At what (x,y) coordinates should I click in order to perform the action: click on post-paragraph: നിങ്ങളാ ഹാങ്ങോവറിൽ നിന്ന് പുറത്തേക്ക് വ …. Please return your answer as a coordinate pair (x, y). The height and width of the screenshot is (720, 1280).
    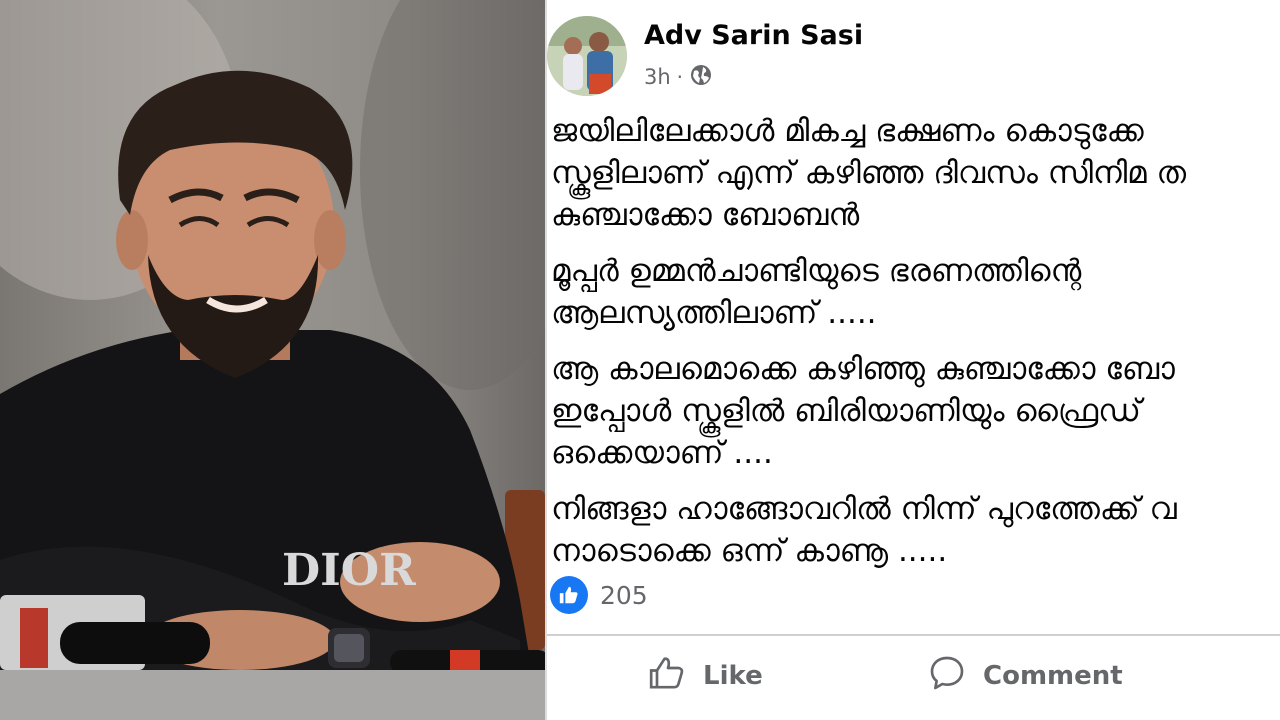
    Looking at the image, I should click on (915, 530).